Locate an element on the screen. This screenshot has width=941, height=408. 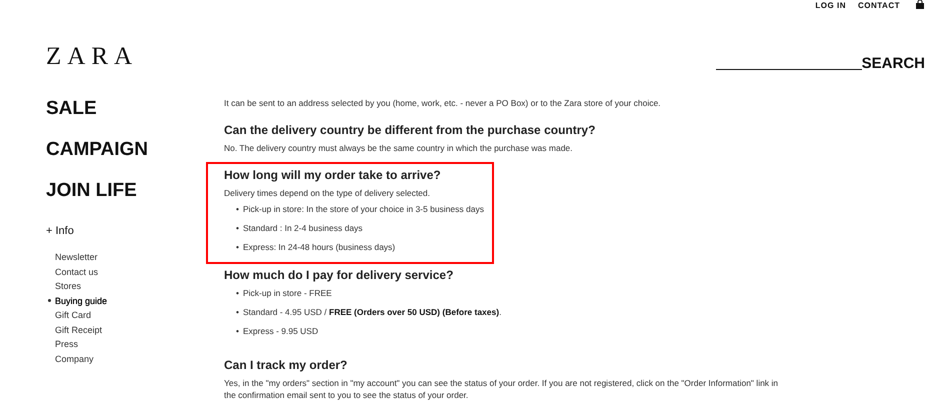
info-link: Gift Card is located at coordinates (69, 315).